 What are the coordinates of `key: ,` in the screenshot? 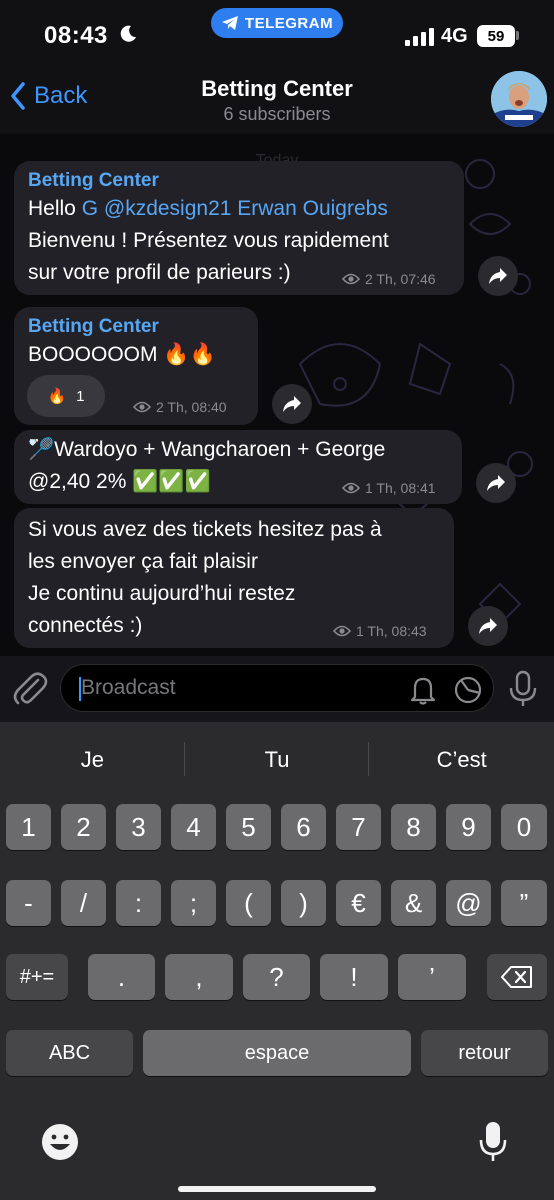 It's located at (199, 977).